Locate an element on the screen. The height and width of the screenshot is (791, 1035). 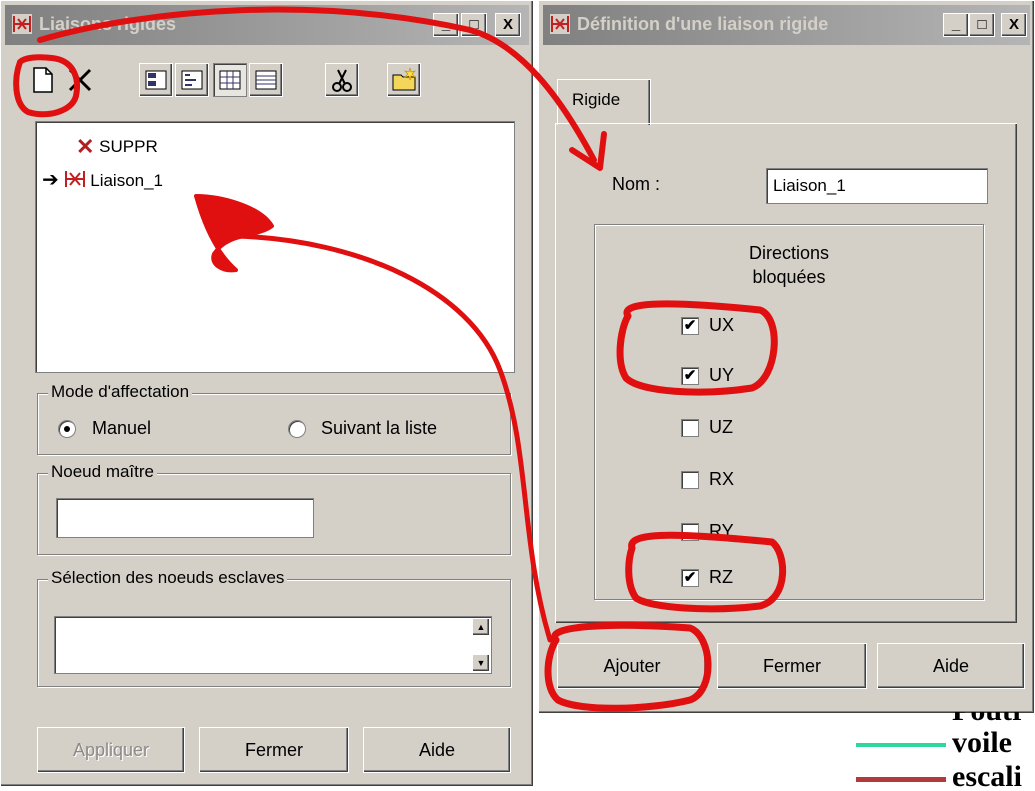
tab-rigide: Rigide is located at coordinates (604, 102).